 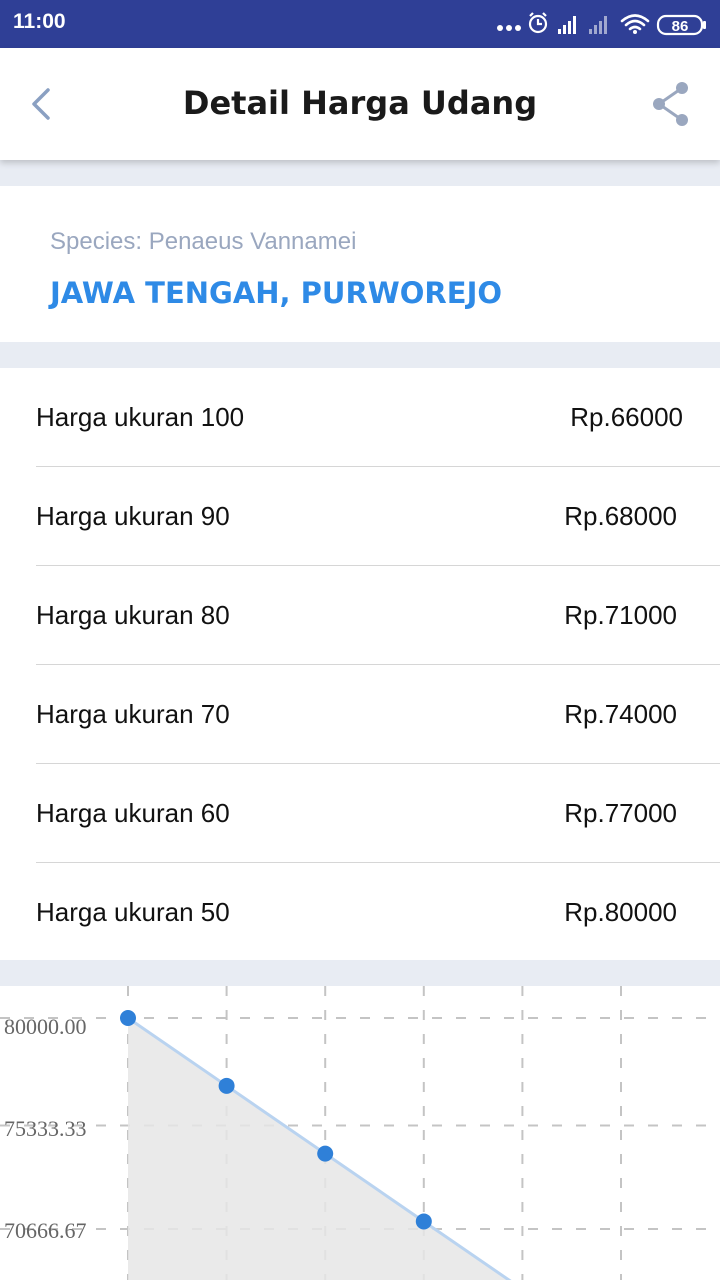 I want to click on price-label: Harga ukuran 80, so click(x=133, y=615).